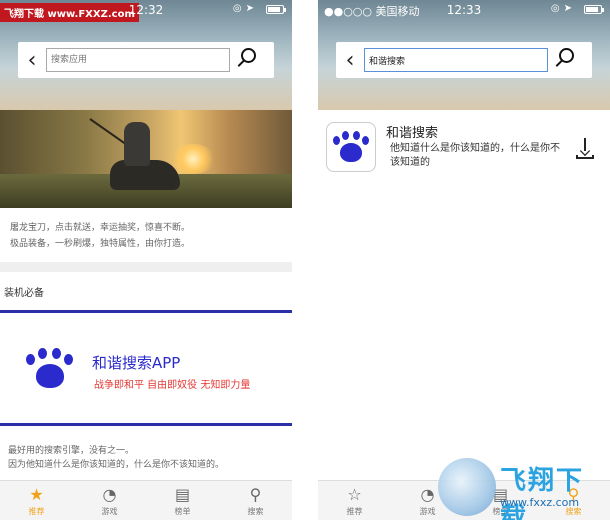 This screenshot has height=520, width=610. What do you see at coordinates (136, 363) in the screenshot?
I see `app-name: 和谐搜索APP` at bounding box center [136, 363].